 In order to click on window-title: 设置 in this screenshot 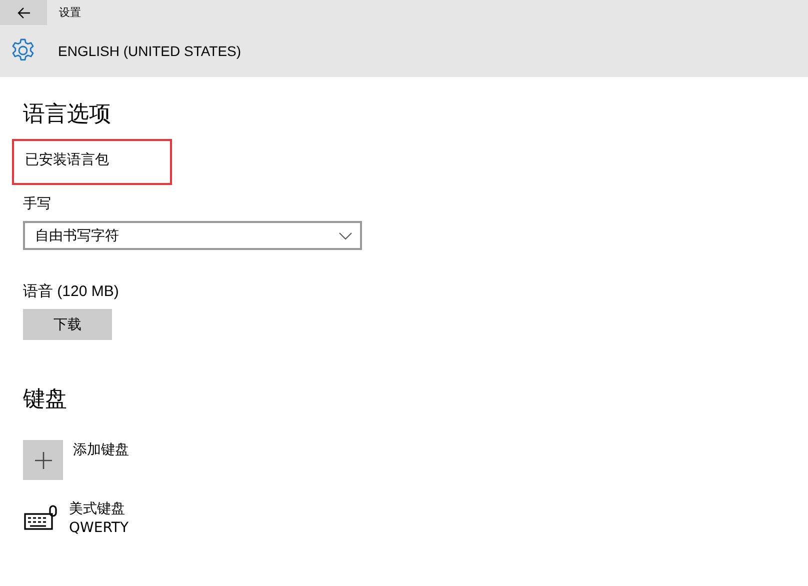, I will do `click(70, 12)`.